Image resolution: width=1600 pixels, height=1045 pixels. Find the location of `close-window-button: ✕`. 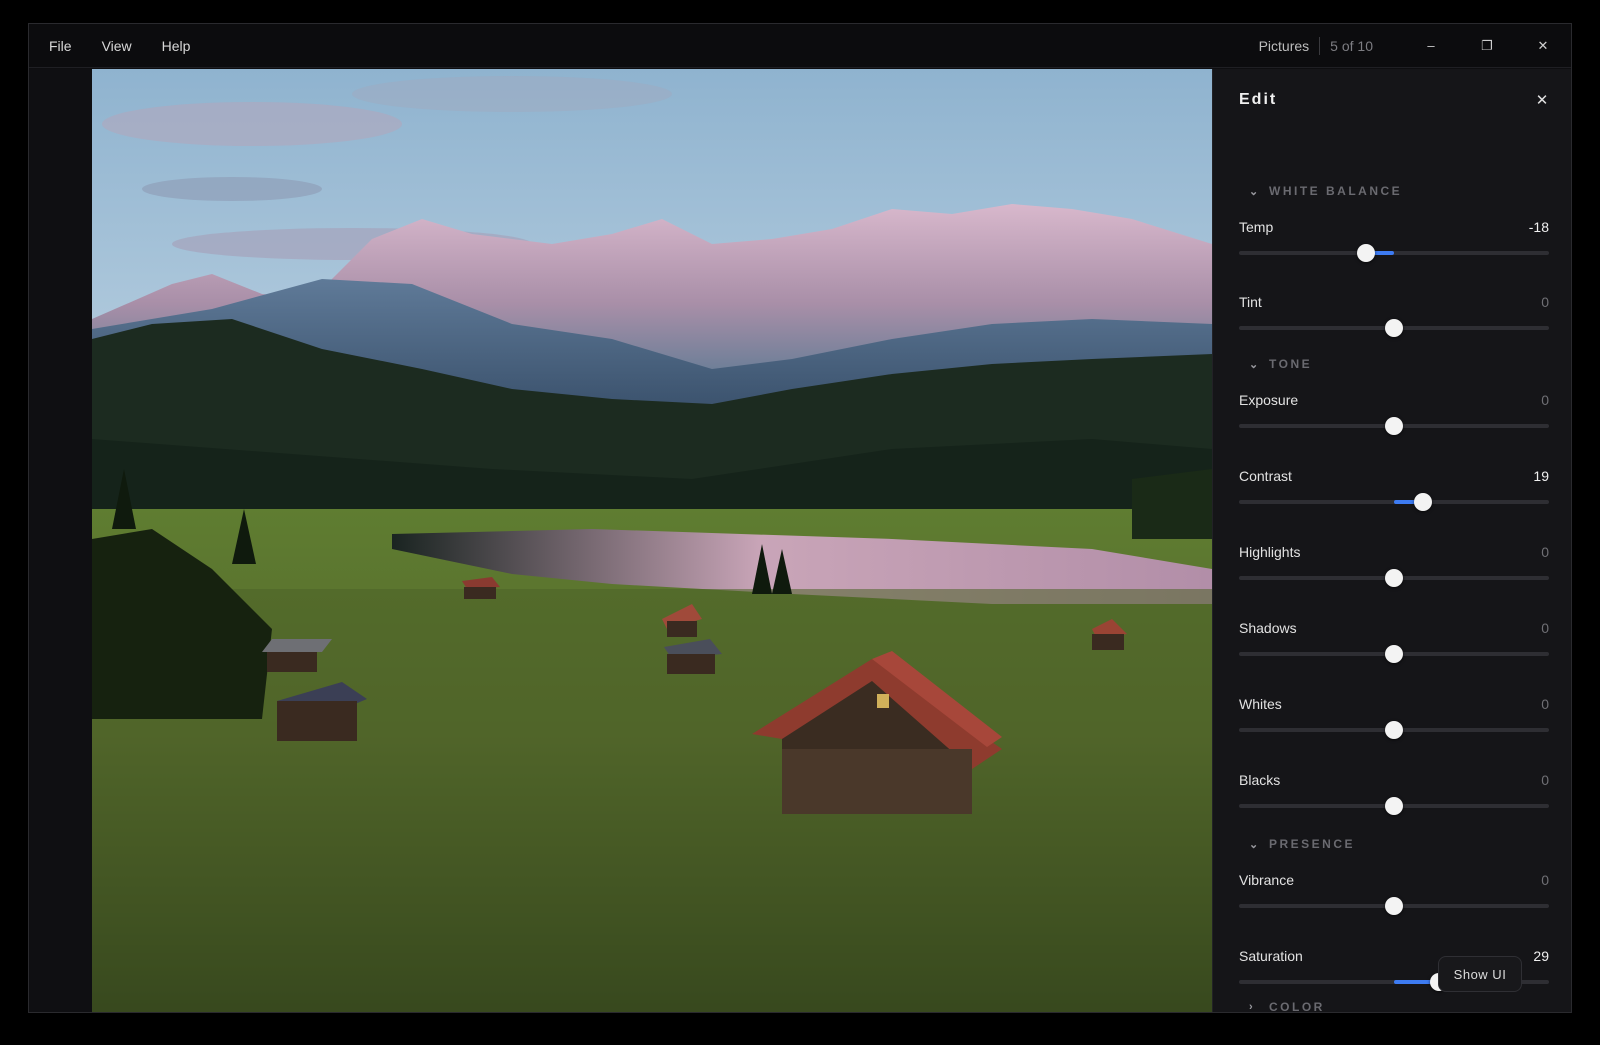

close-window-button: ✕ is located at coordinates (1543, 46).